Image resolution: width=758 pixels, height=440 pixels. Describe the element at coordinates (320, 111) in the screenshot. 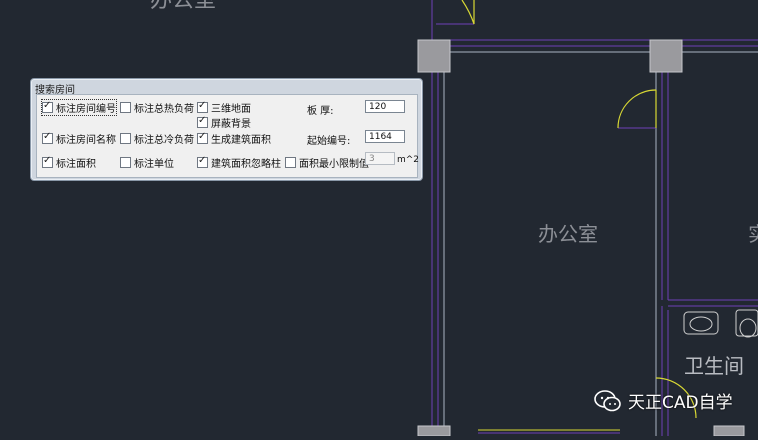

I see `slab-thickness-label: 板 厚:` at that location.